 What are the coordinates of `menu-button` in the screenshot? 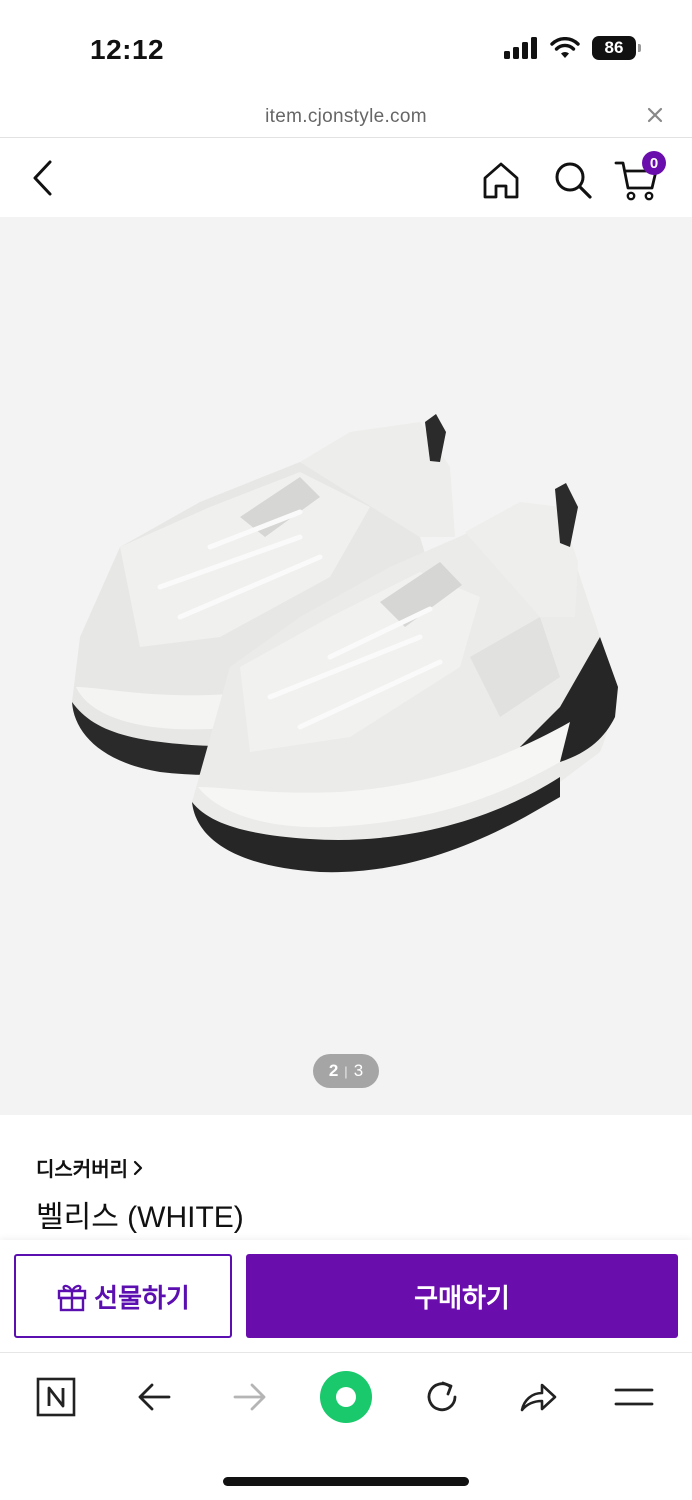 It's located at (634, 1397).